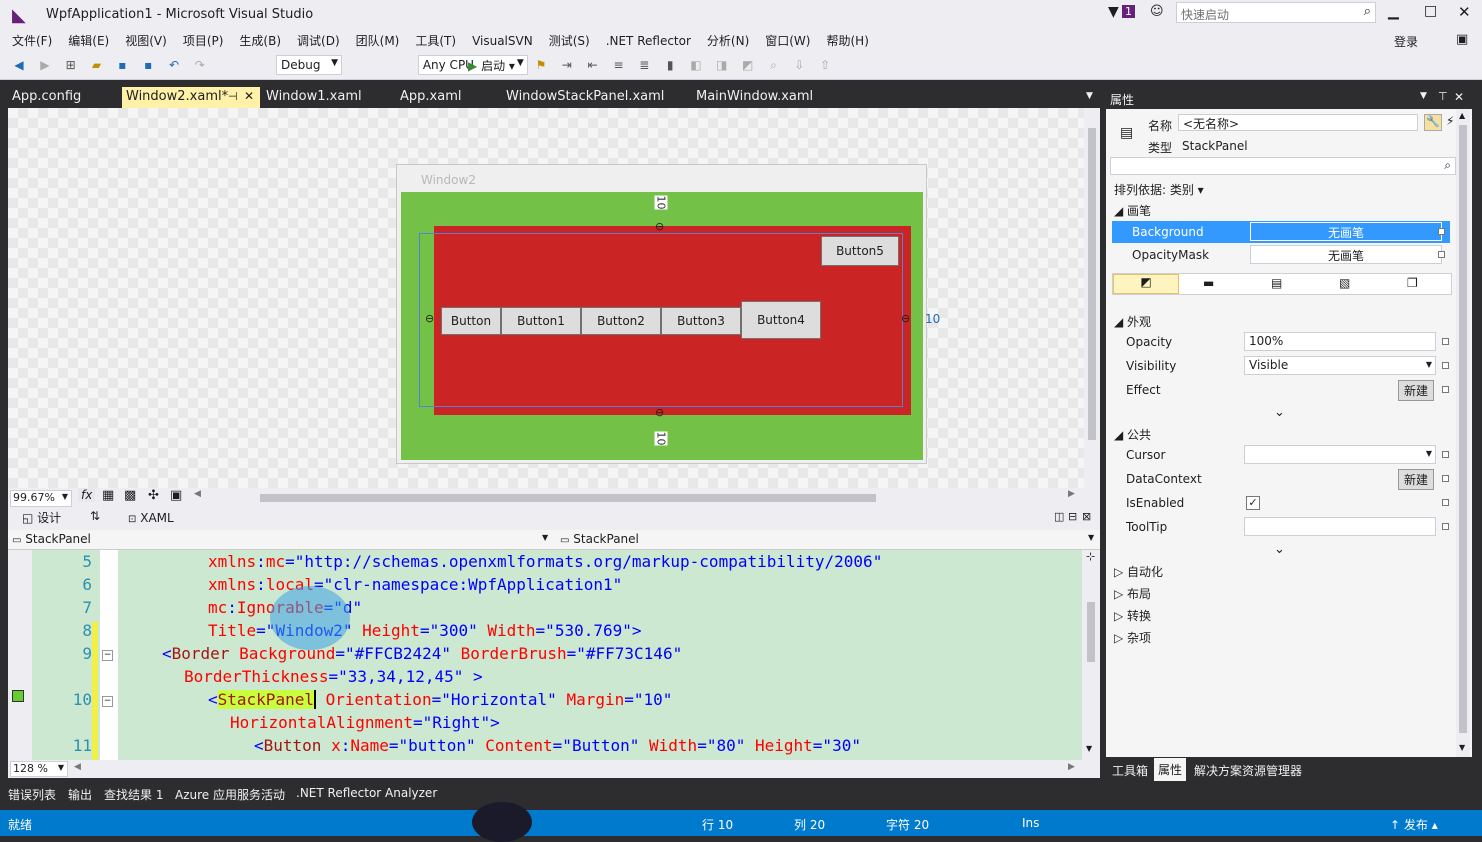 The image size is (1482, 842). Describe the element at coordinates (1298, 122) in the screenshot. I see `name-input: <无名称>` at that location.